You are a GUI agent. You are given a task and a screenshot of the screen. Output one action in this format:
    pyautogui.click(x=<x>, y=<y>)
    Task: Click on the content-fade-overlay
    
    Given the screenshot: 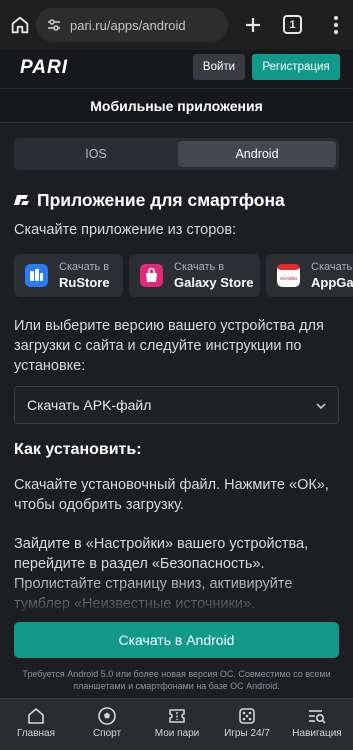 What is the action you would take?
    pyautogui.click(x=176, y=595)
    